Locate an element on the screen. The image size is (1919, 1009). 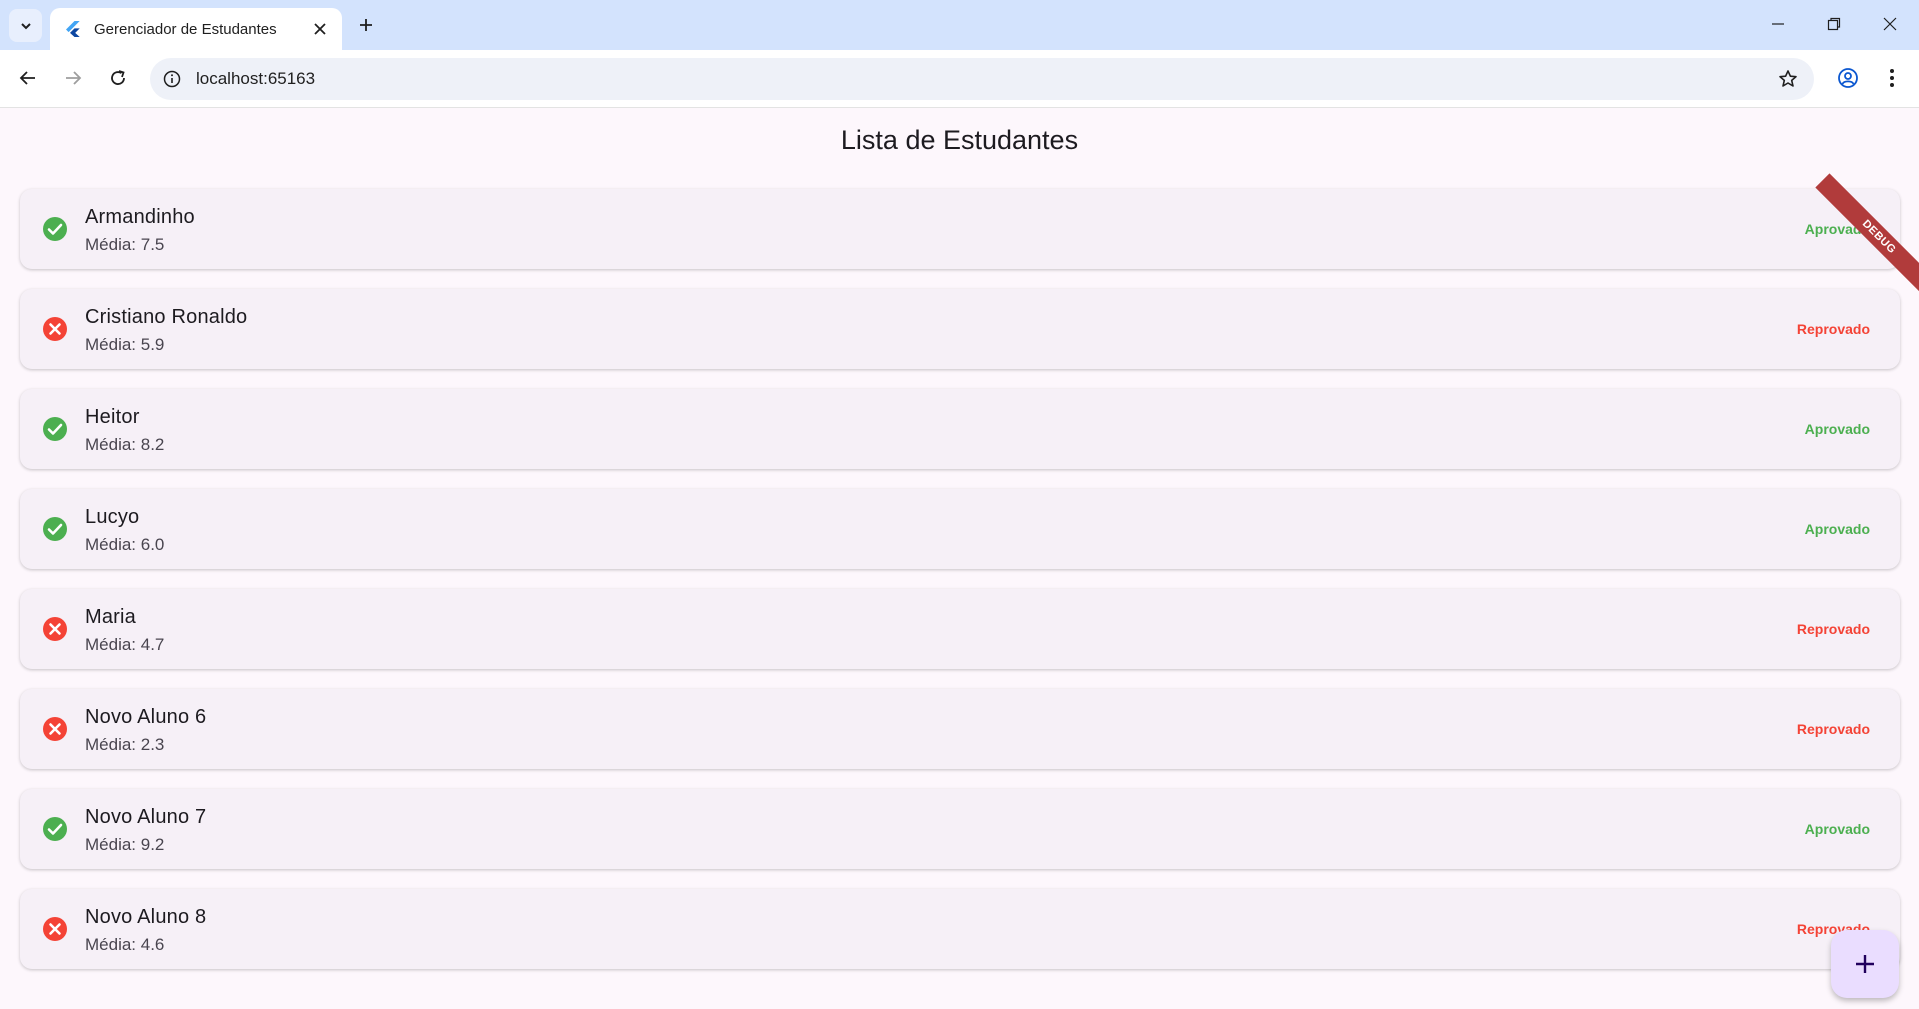
page-title: Lista de Estudantes is located at coordinates (959, 140).